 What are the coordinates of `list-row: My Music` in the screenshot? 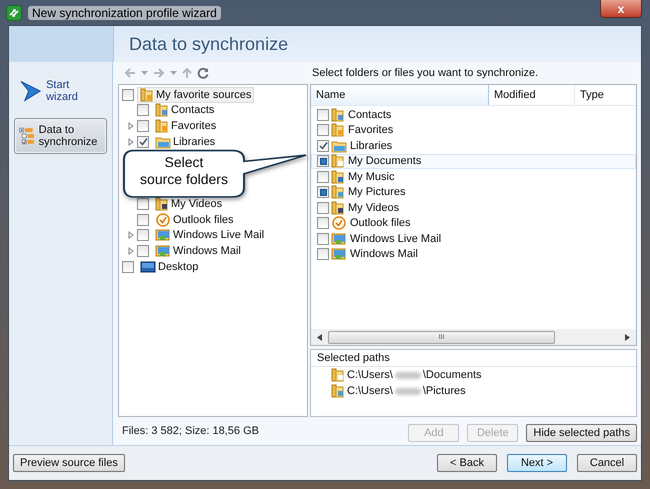 It's located at (473, 176).